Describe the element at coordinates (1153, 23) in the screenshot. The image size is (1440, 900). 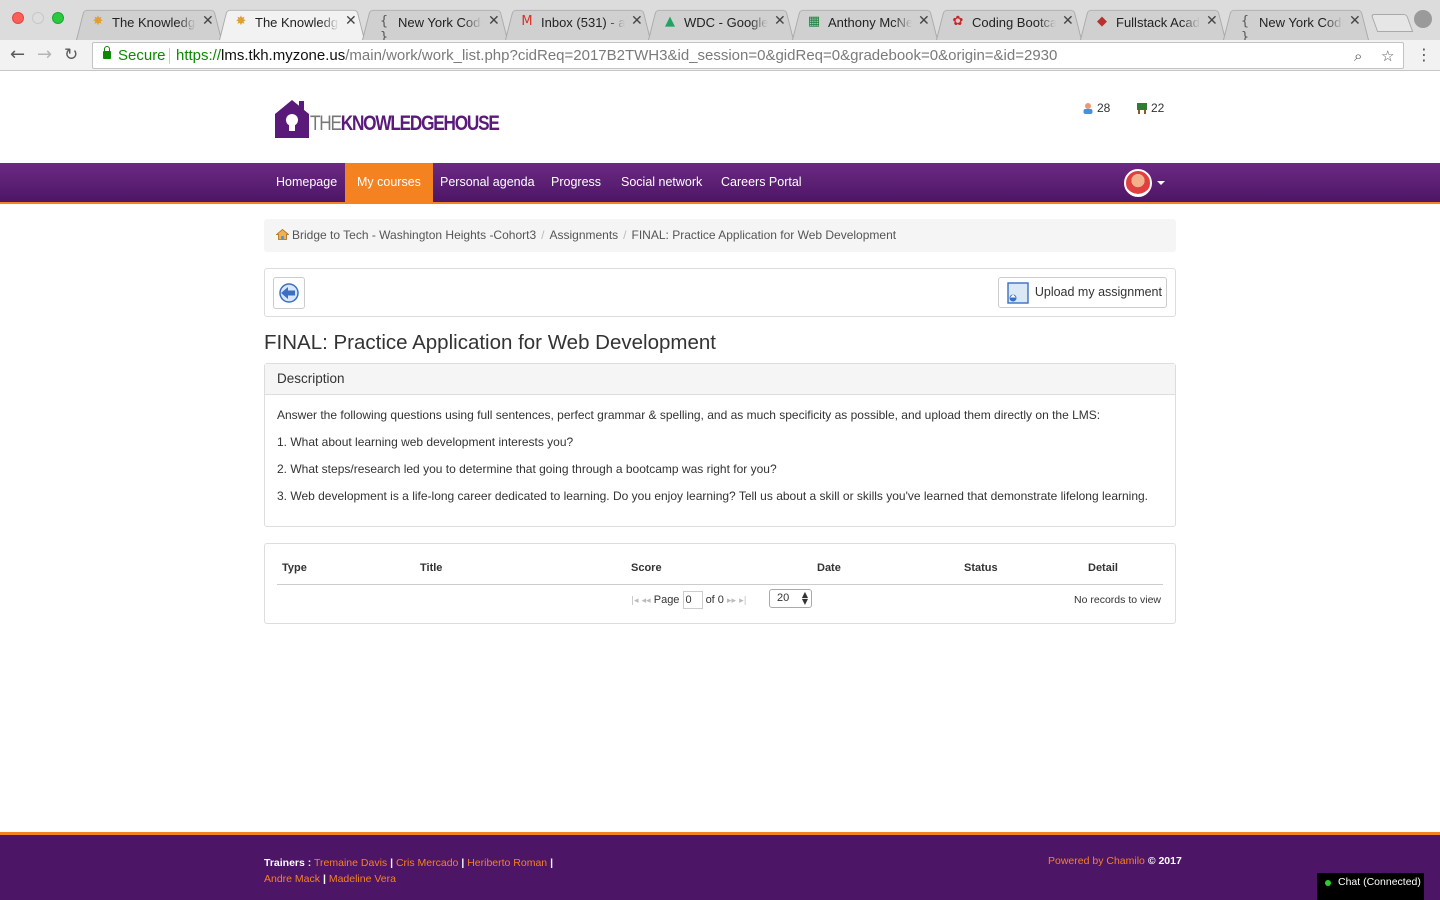
I see `browser-tab: ◆ Fullstack Acade ✕` at that location.